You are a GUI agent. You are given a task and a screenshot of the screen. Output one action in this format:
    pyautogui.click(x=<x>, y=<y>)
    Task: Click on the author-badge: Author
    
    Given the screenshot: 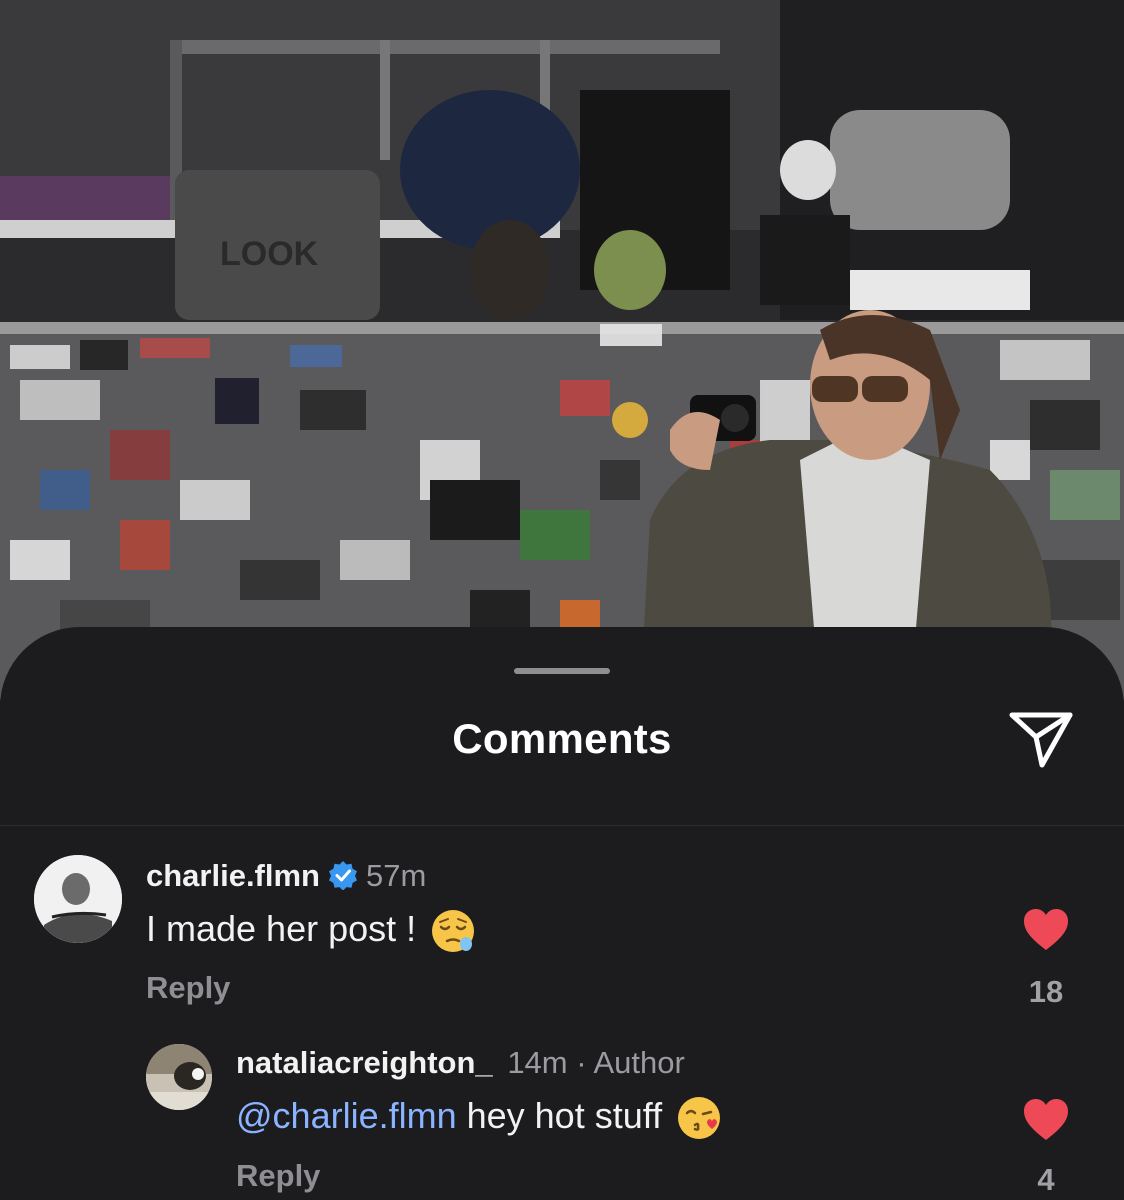 What is the action you would take?
    pyautogui.click(x=639, y=1062)
    